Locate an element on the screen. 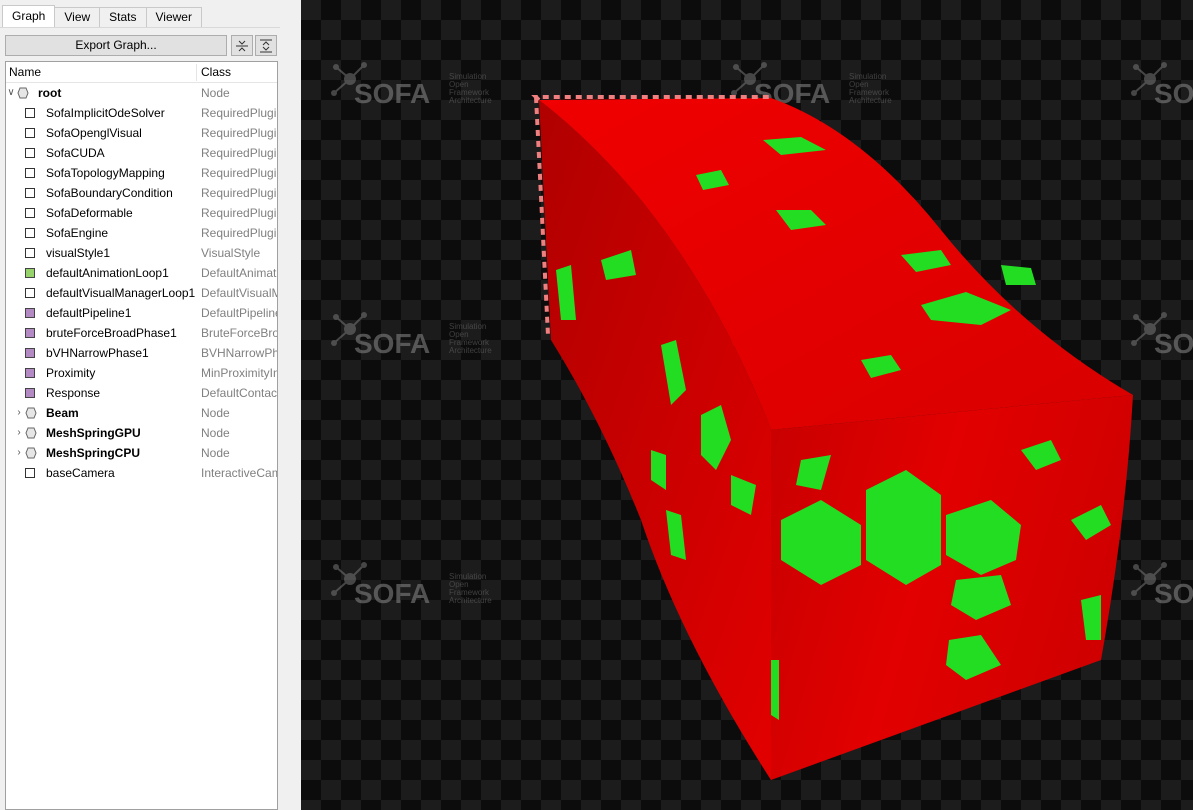 The image size is (1193, 810). tree-row: SofaOpenglVisual RequiredPlugin is located at coordinates (141, 133).